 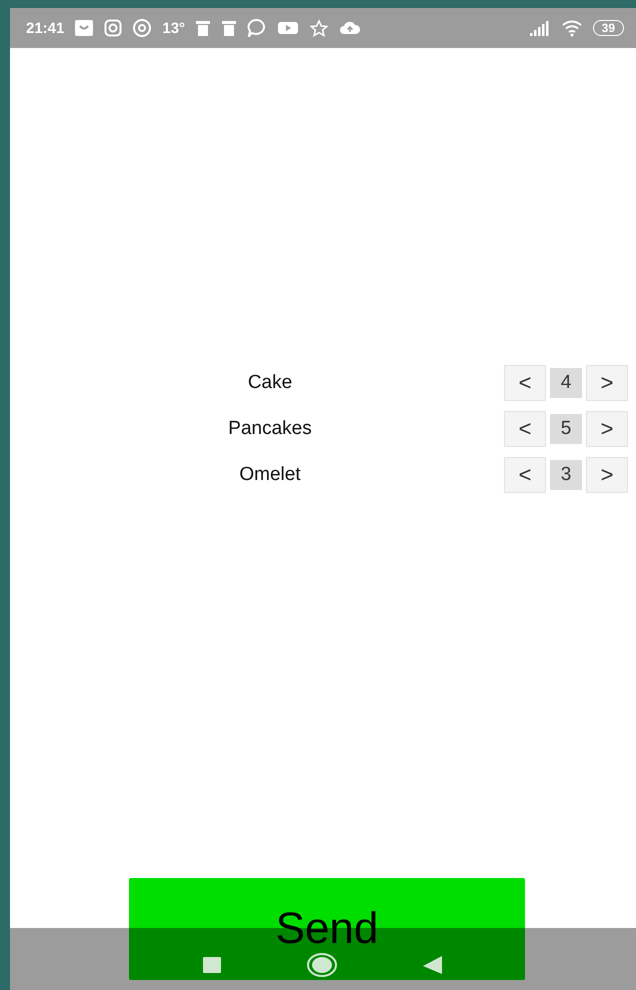 I want to click on temperature: 13°, so click(x=174, y=28).